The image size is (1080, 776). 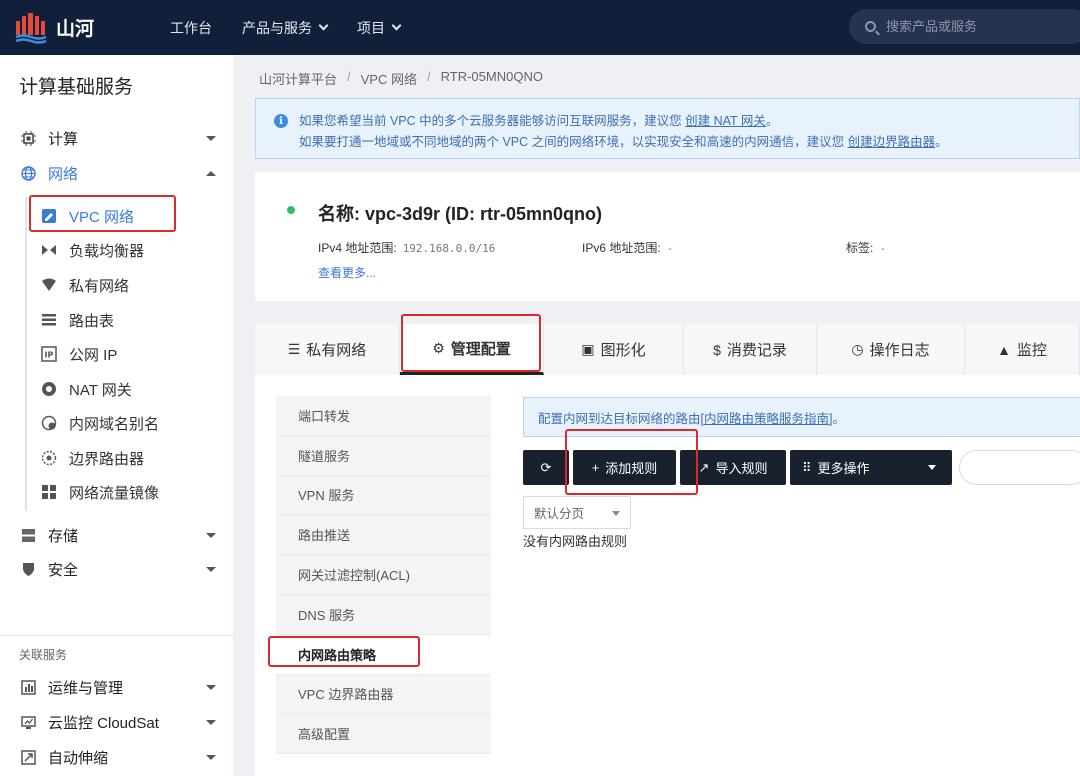 What do you see at coordinates (28, 569) in the screenshot?
I see `shield-icon` at bounding box center [28, 569].